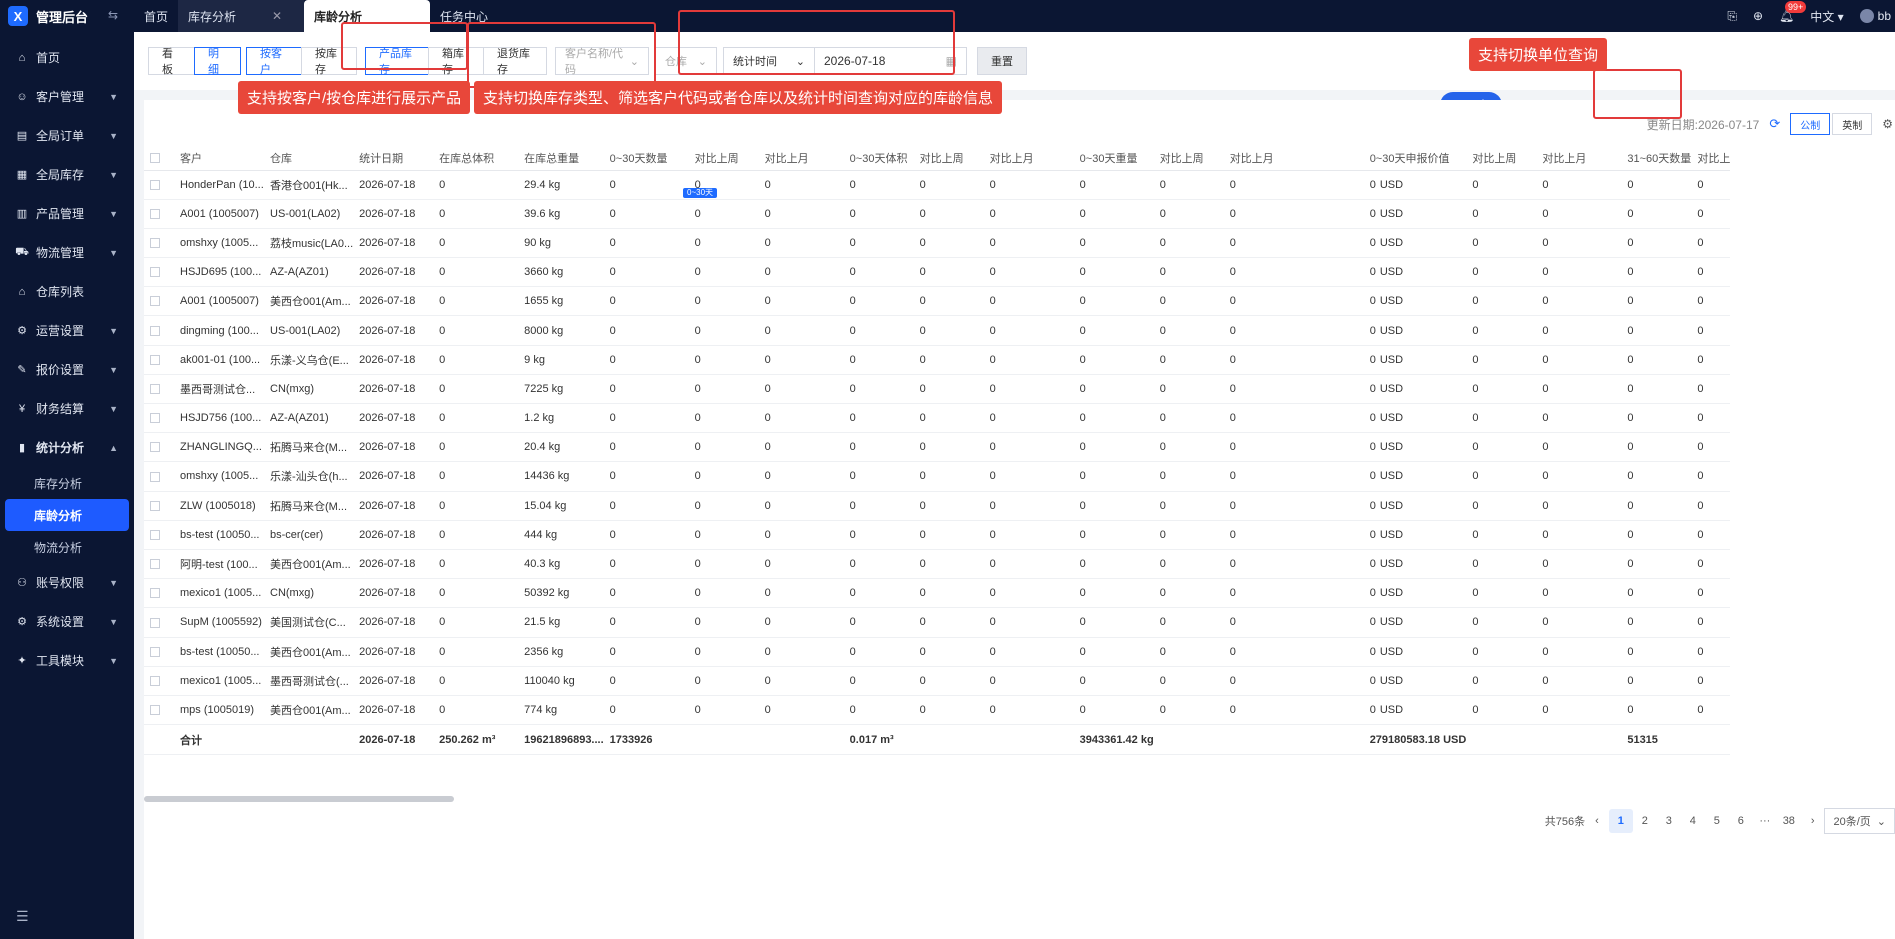 The image size is (1895, 939). I want to click on next-page-icon: ›, so click(1813, 821).